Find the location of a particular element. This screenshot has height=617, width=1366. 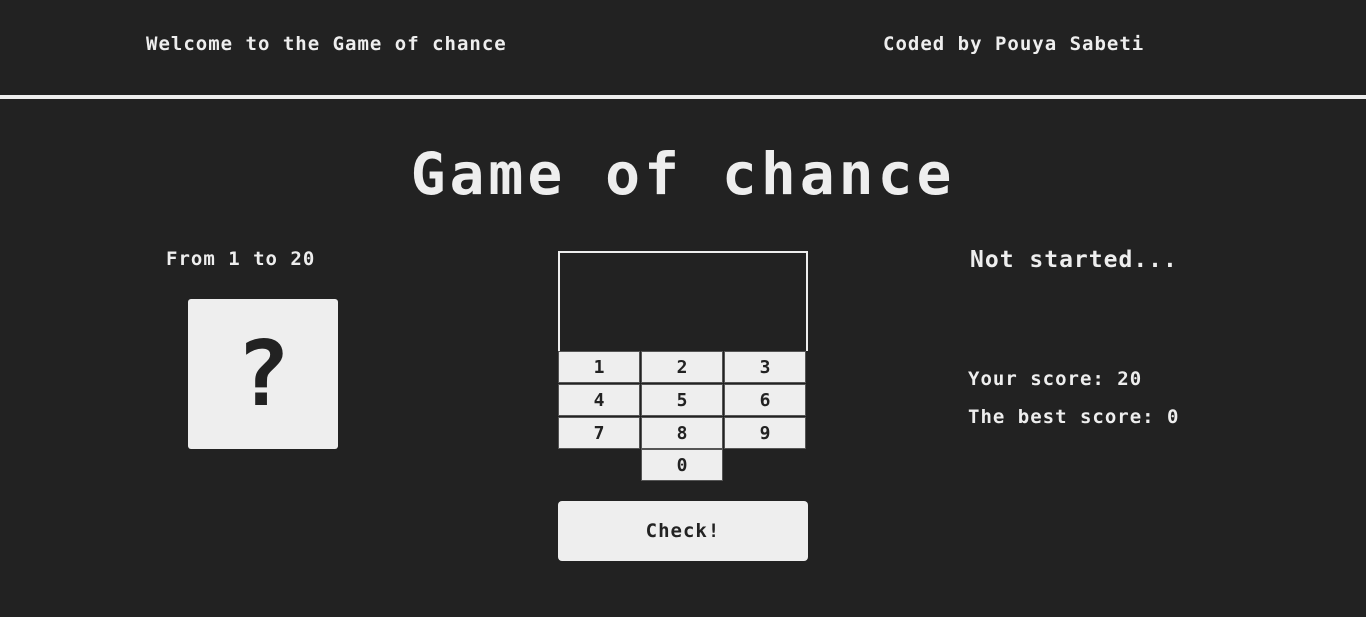

page-title: Game of chance is located at coordinates (683, 174).